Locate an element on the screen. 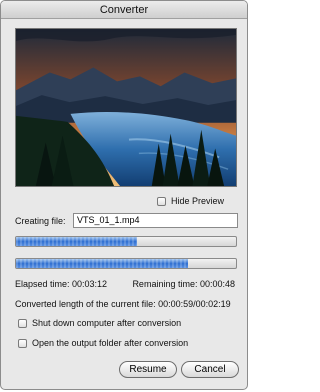 The image size is (320, 392). remaining-time: Remaining time: 00:00:48 is located at coordinates (183, 284).